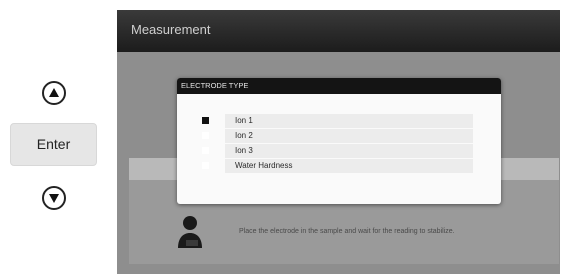 Image resolution: width=563 pixels, height=277 pixels. Describe the element at coordinates (349, 121) in the screenshot. I see `option-cell: Ion 1` at that location.